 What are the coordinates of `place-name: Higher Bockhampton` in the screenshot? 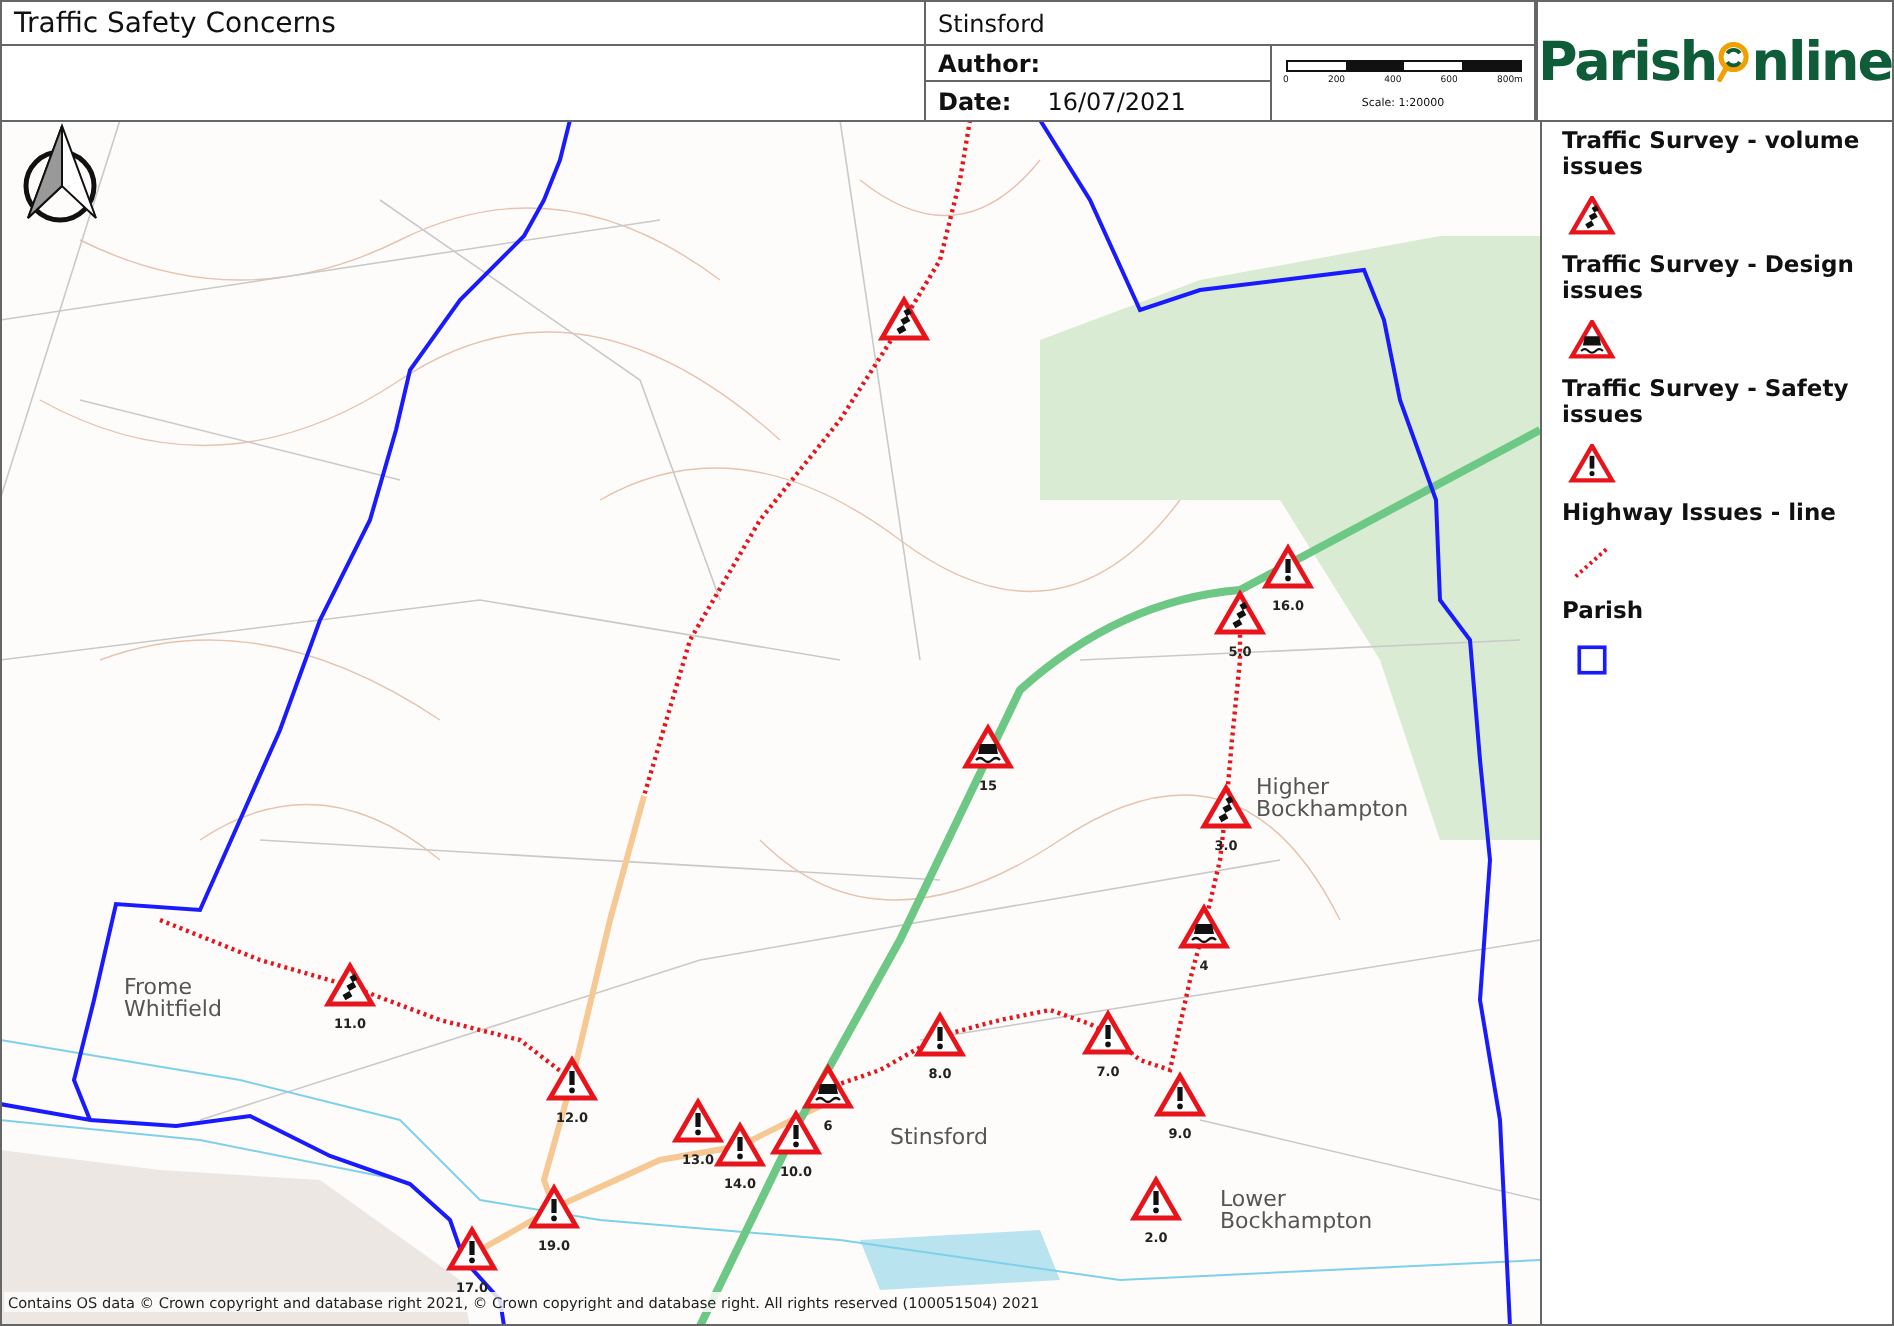 It's located at (1332, 798).